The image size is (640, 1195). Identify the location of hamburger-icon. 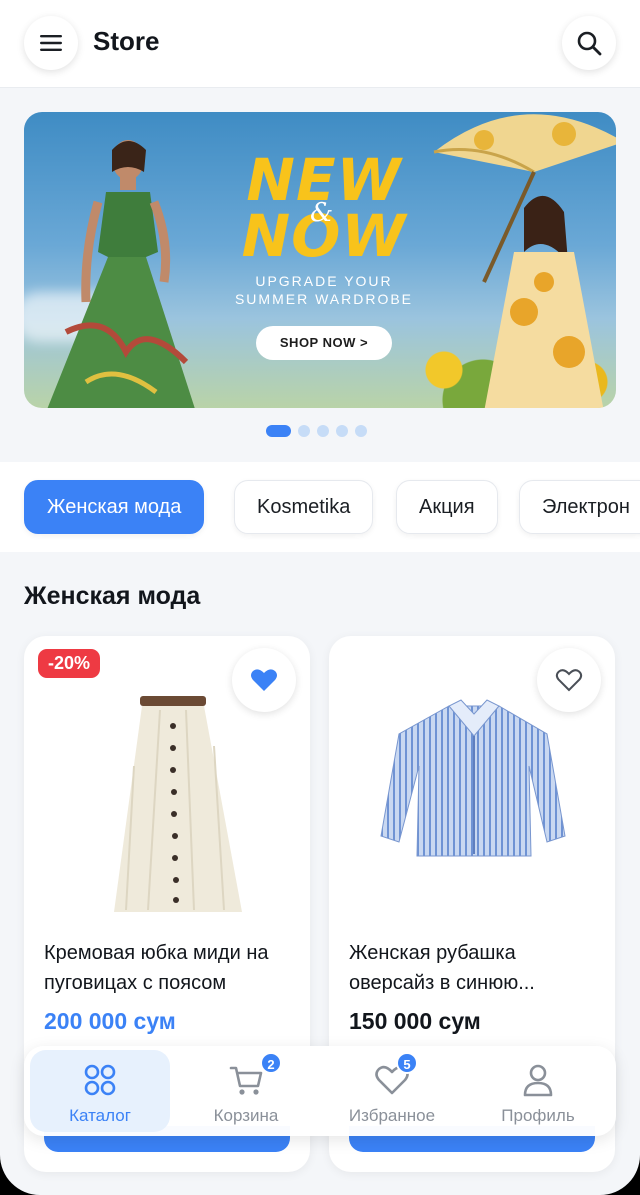
(51, 43).